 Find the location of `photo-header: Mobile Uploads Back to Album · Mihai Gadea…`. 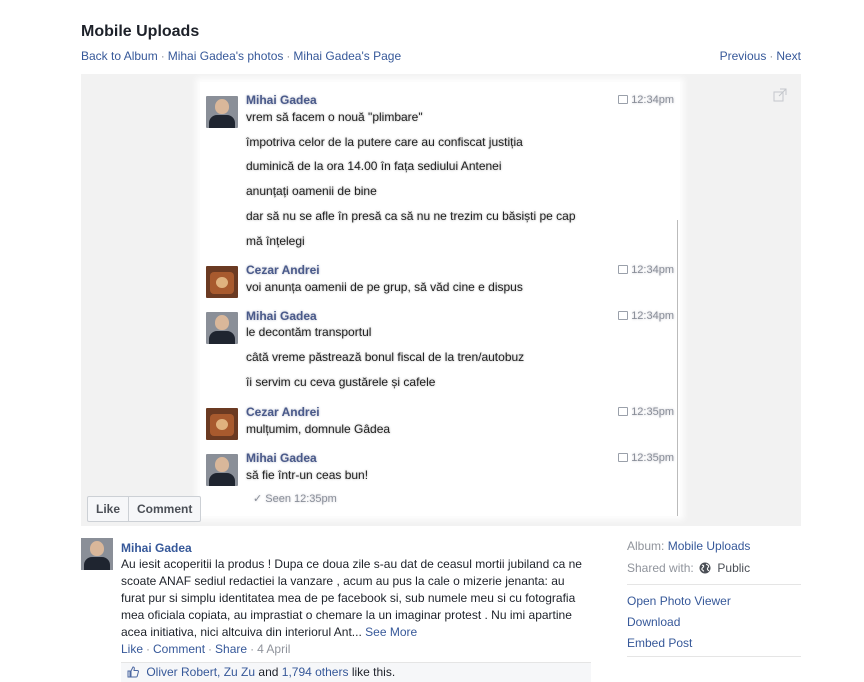

photo-header: Mobile Uploads Back to Album · Mihai Gadea… is located at coordinates (441, 42).